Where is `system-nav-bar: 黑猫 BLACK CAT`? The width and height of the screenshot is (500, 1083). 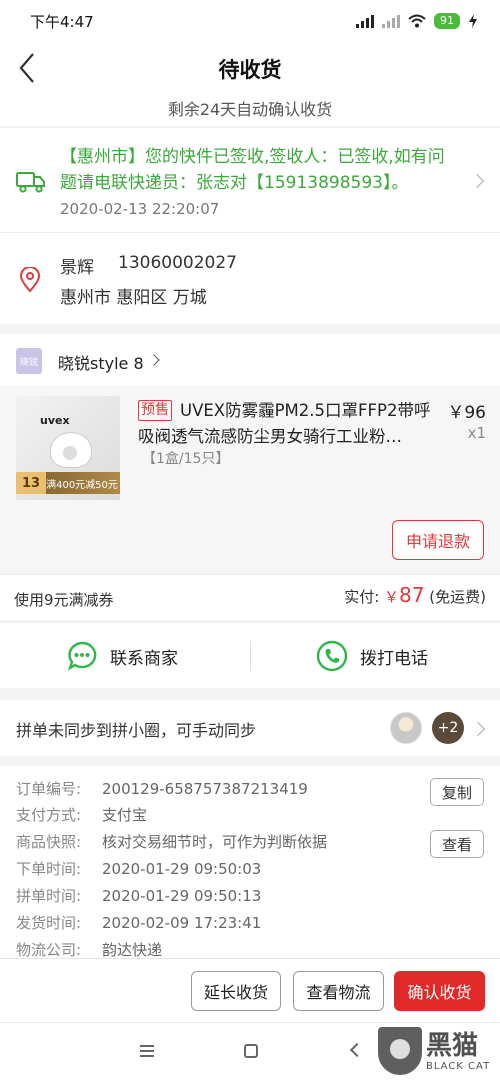 system-nav-bar: 黑猫 BLACK CAT is located at coordinates (250, 1052).